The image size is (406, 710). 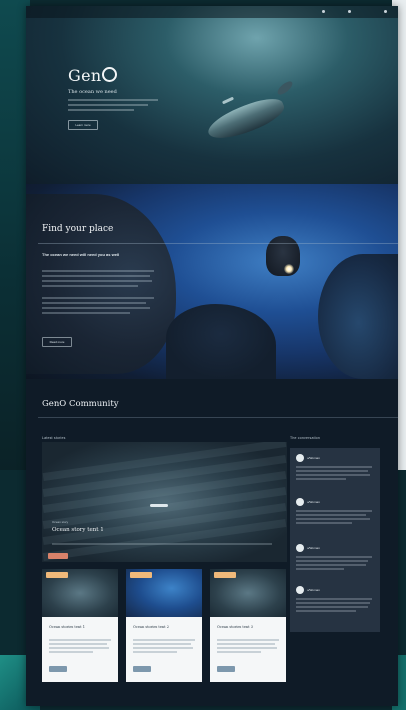 I want to click on latest-stories-label: Latest stories, so click(x=54, y=438).